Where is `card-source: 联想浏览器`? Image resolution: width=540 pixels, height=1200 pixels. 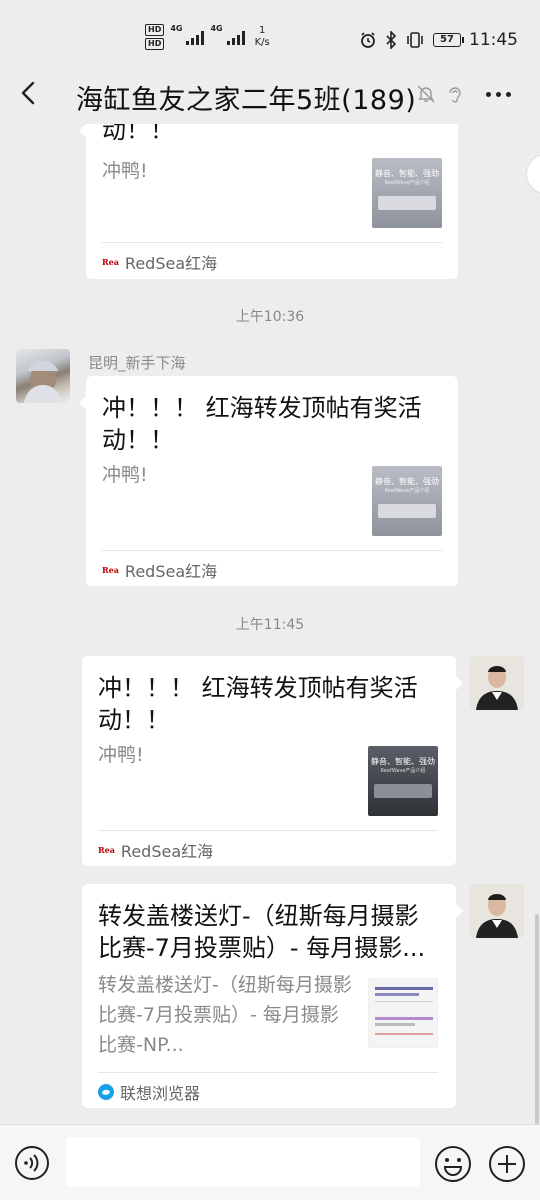 card-source: 联想浏览器 is located at coordinates (149, 1092).